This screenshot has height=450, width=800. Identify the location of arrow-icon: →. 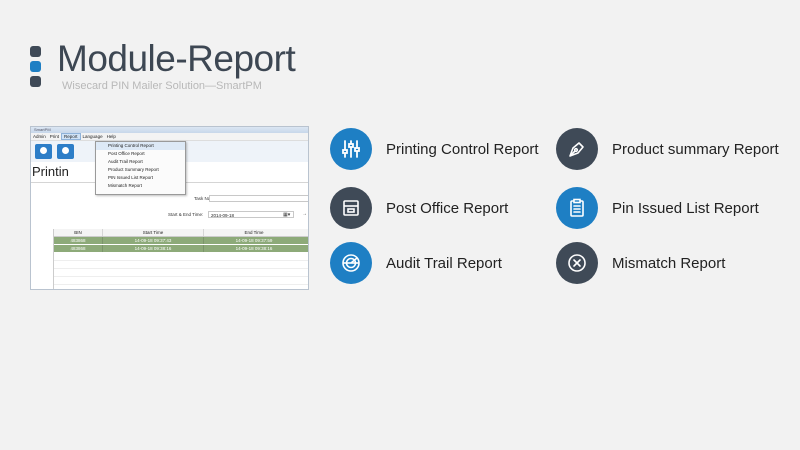
(304, 214).